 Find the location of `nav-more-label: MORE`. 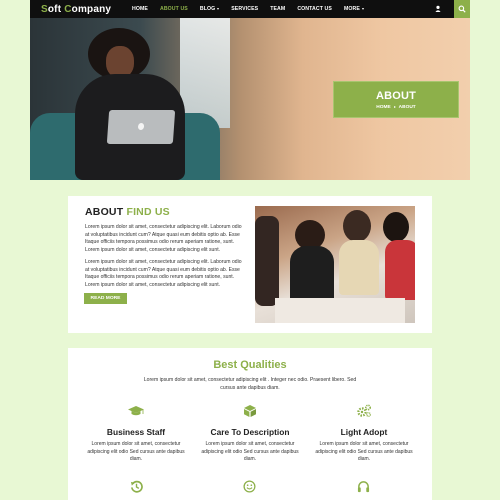

nav-more-label: MORE is located at coordinates (351, 9).